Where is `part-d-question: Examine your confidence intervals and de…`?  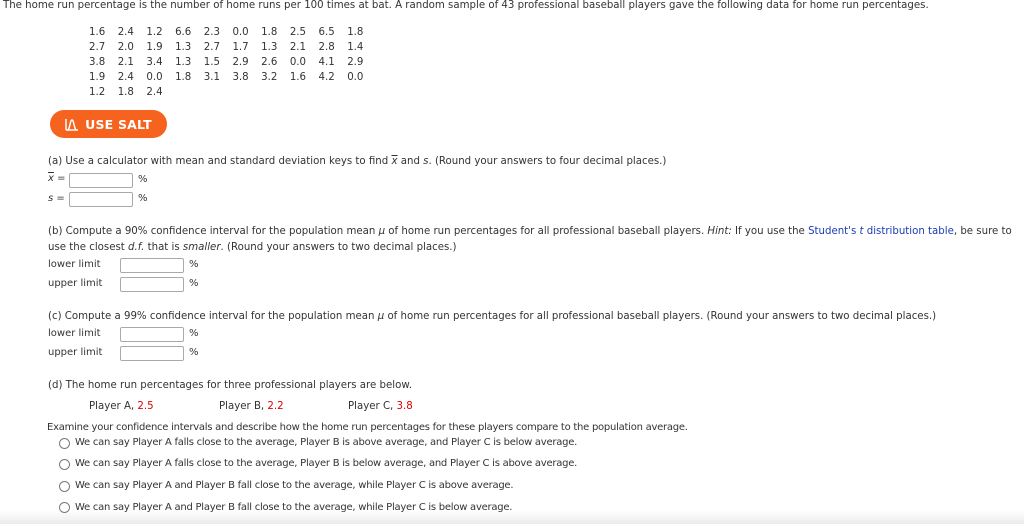
part-d-question: Examine your confidence intervals and de… is located at coordinates (367, 427).